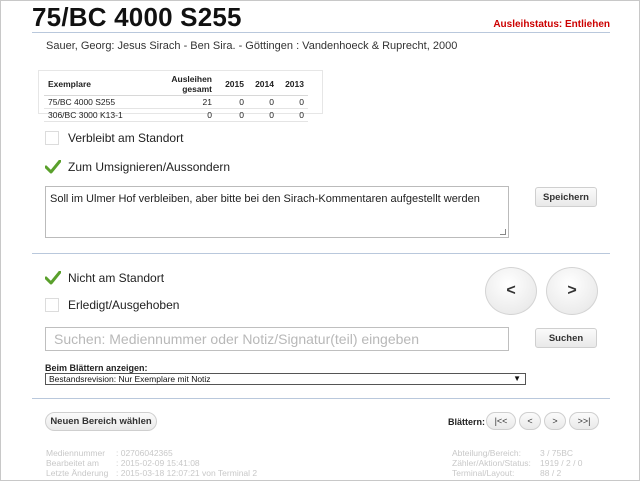 This screenshot has width=640, height=481. I want to click on col-header: 2014, so click(263, 84).